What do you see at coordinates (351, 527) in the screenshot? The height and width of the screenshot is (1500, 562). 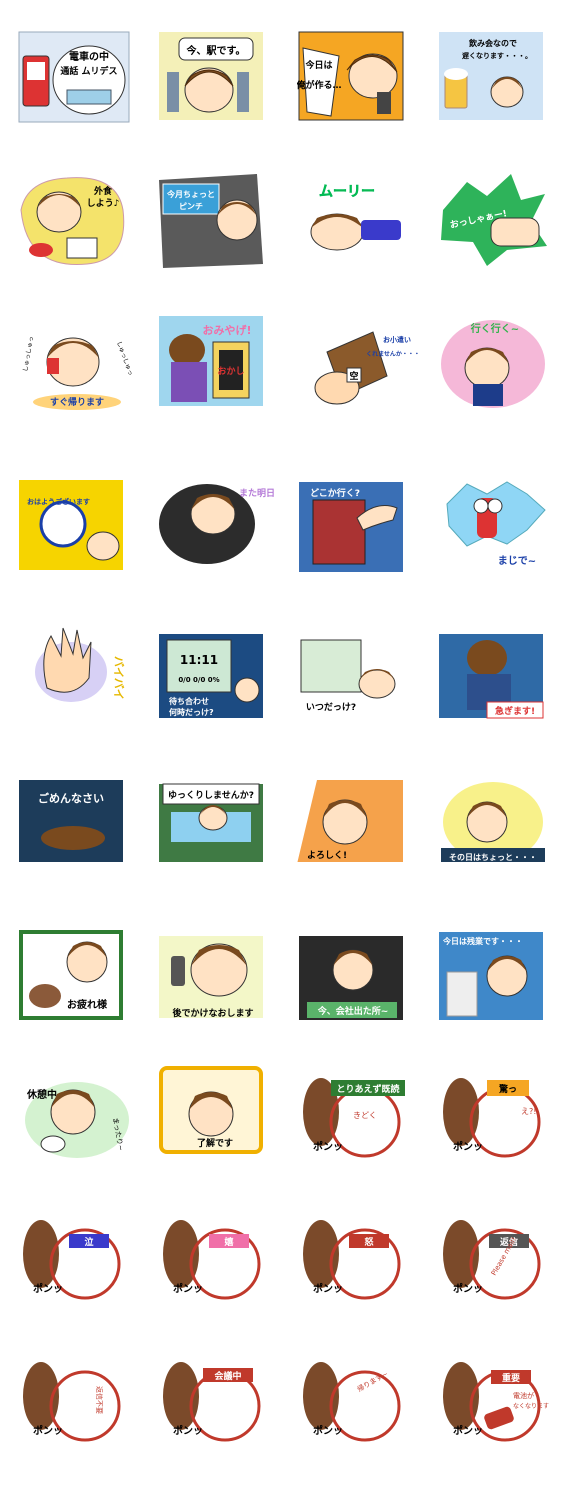 I see `sticker-art: どこか行く?` at bounding box center [351, 527].